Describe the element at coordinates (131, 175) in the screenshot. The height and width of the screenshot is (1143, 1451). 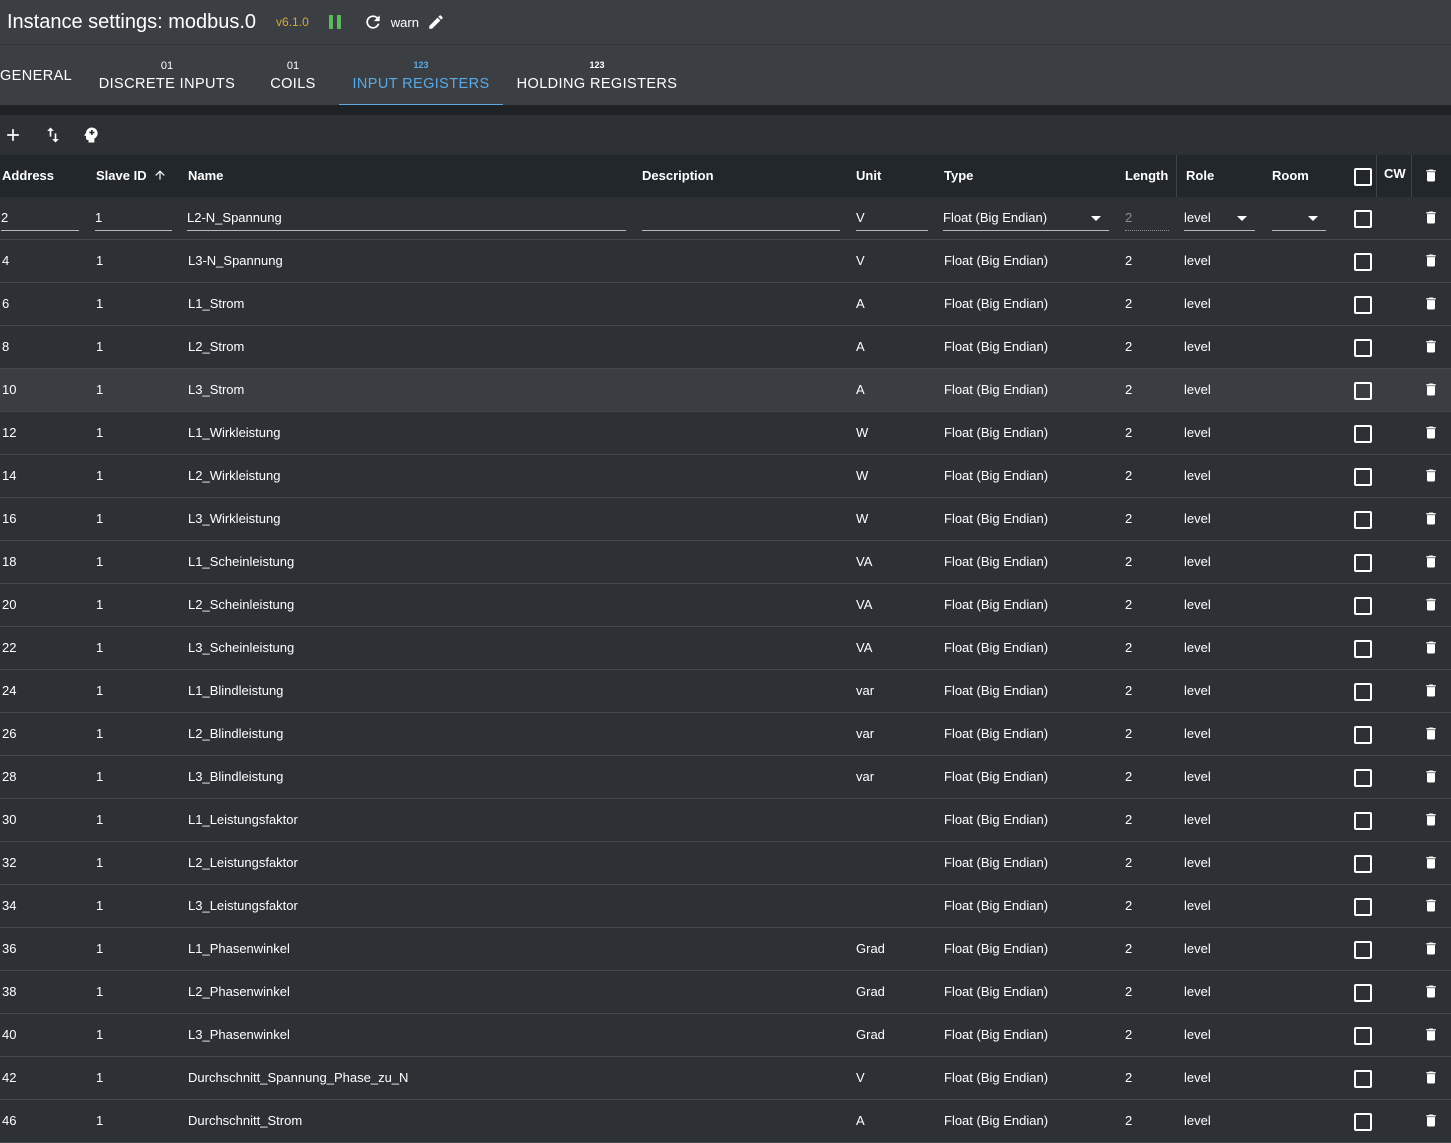
I see `column-header-slave-id: Slave ID` at that location.